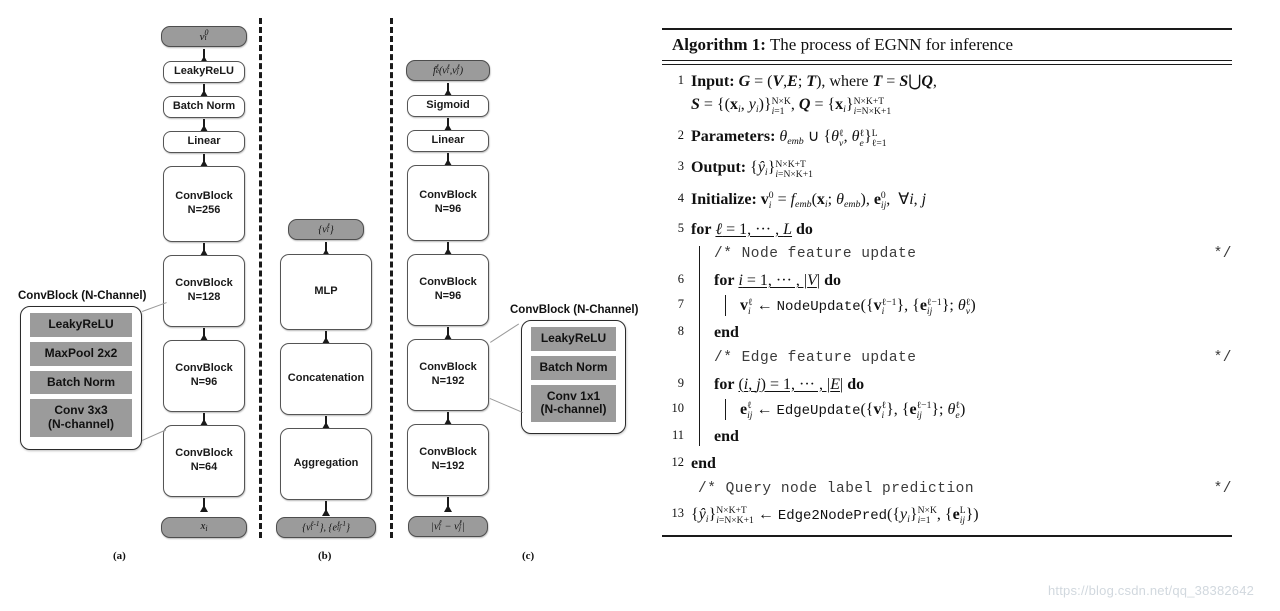 Image resolution: width=1280 pixels, height=611 pixels. What do you see at coordinates (678, 512) in the screenshot?
I see `line-number: 13` at bounding box center [678, 512].